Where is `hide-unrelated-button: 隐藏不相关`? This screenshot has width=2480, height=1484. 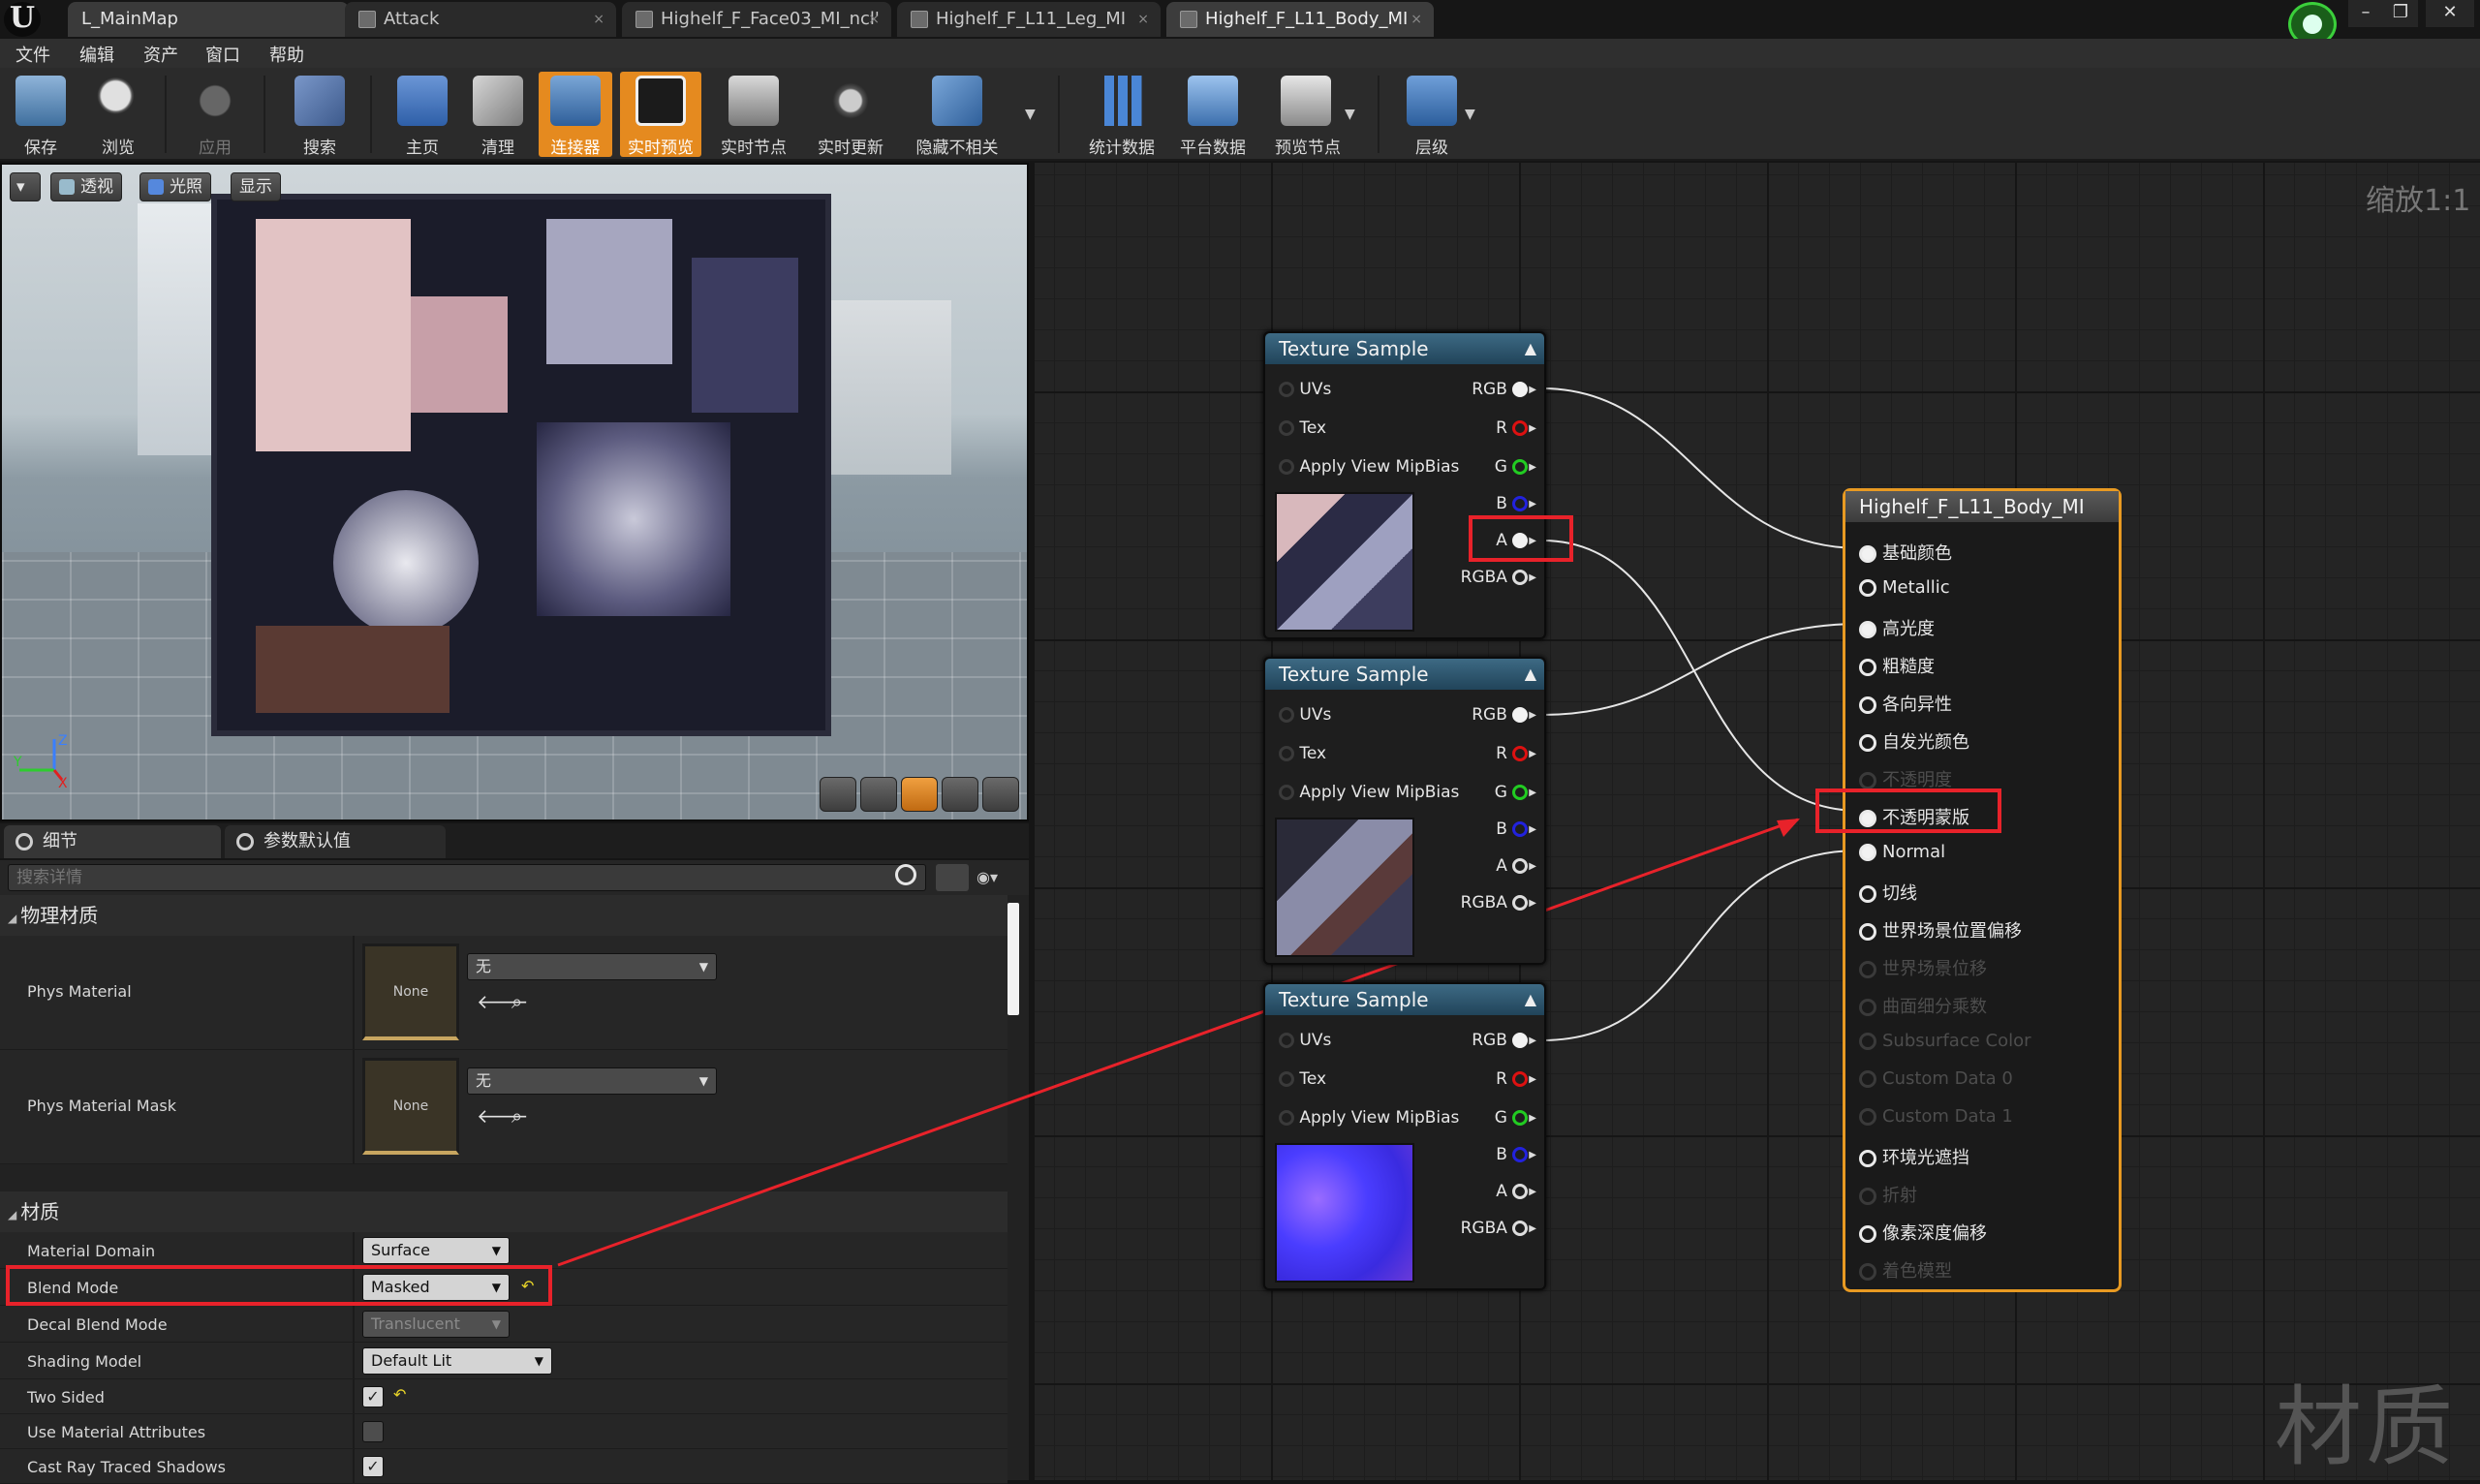
hide-unrelated-button: 隐藏不相关 is located at coordinates (957, 115).